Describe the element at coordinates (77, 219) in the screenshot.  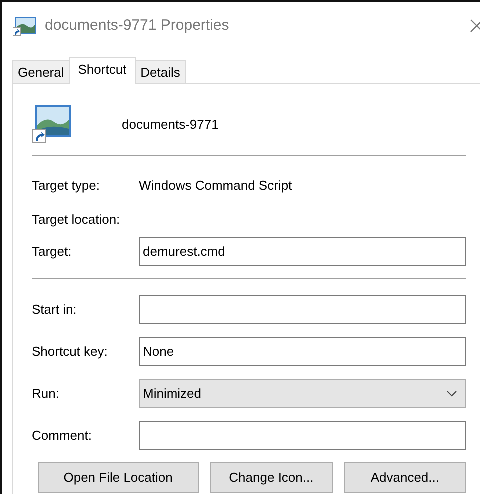
I see `info-label: Target location:` at that location.